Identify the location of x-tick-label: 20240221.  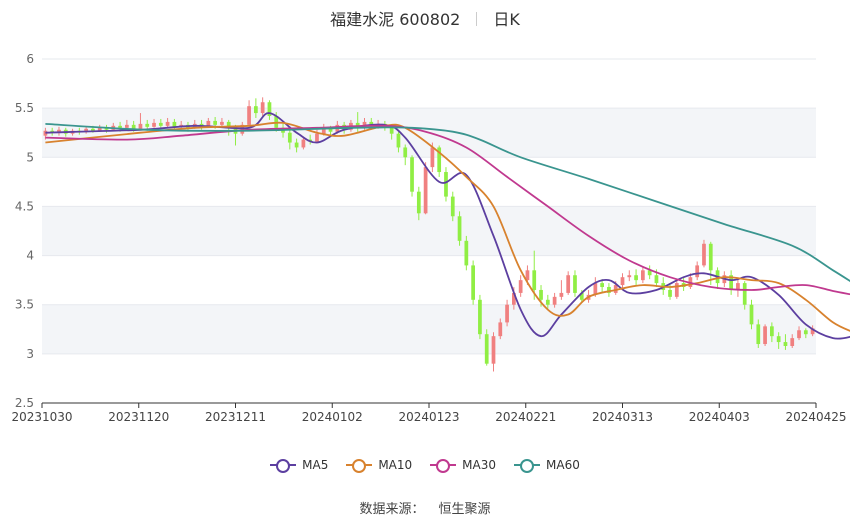
(525, 417).